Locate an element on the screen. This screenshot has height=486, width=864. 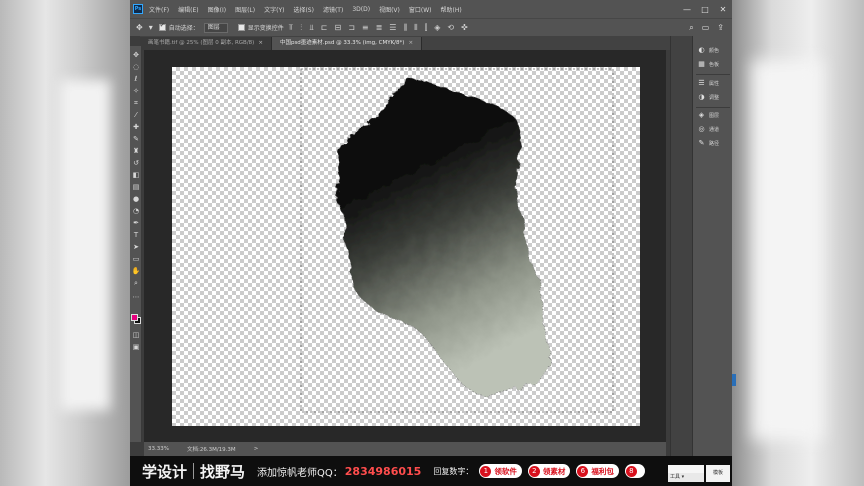
collapsed-panel-strip is located at coordinates (681, 246).